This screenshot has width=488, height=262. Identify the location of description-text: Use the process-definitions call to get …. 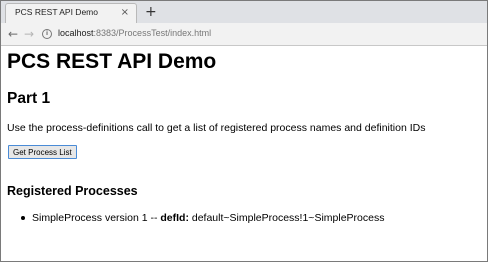
(216, 128).